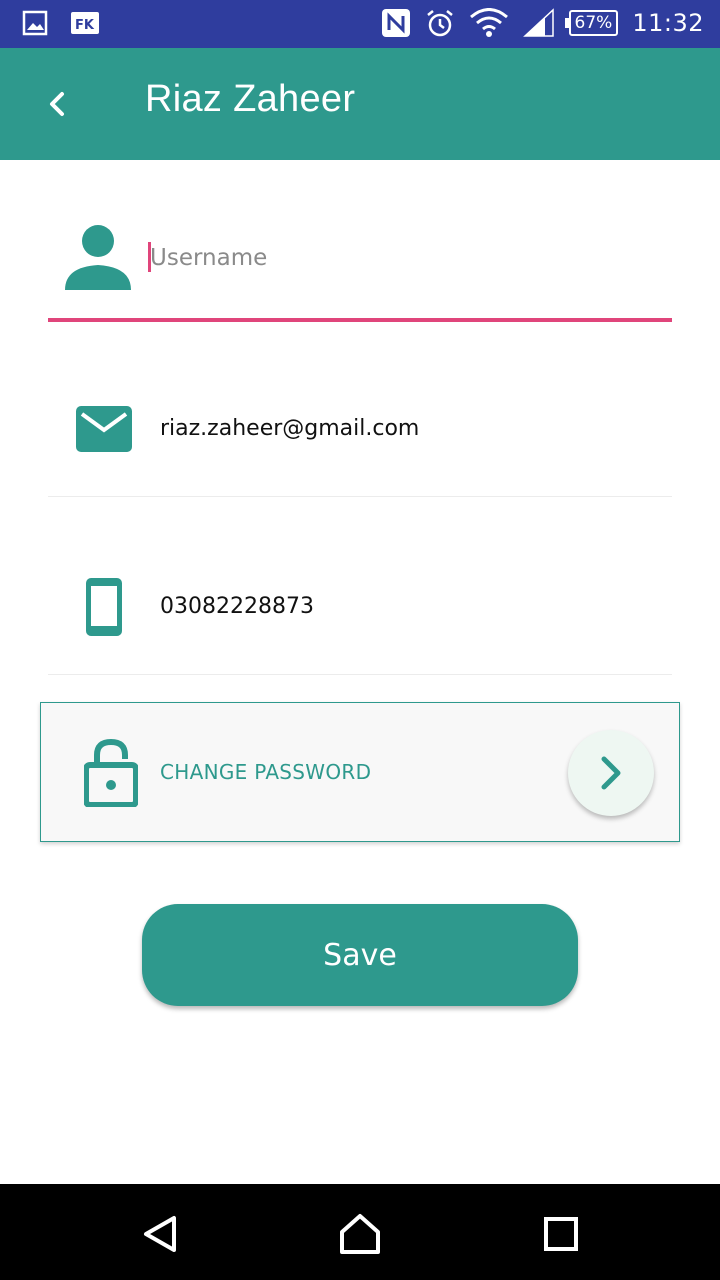 This screenshot has width=720, height=1280. Describe the element at coordinates (250, 99) in the screenshot. I see `page-title: Riaz Zaheer` at that location.